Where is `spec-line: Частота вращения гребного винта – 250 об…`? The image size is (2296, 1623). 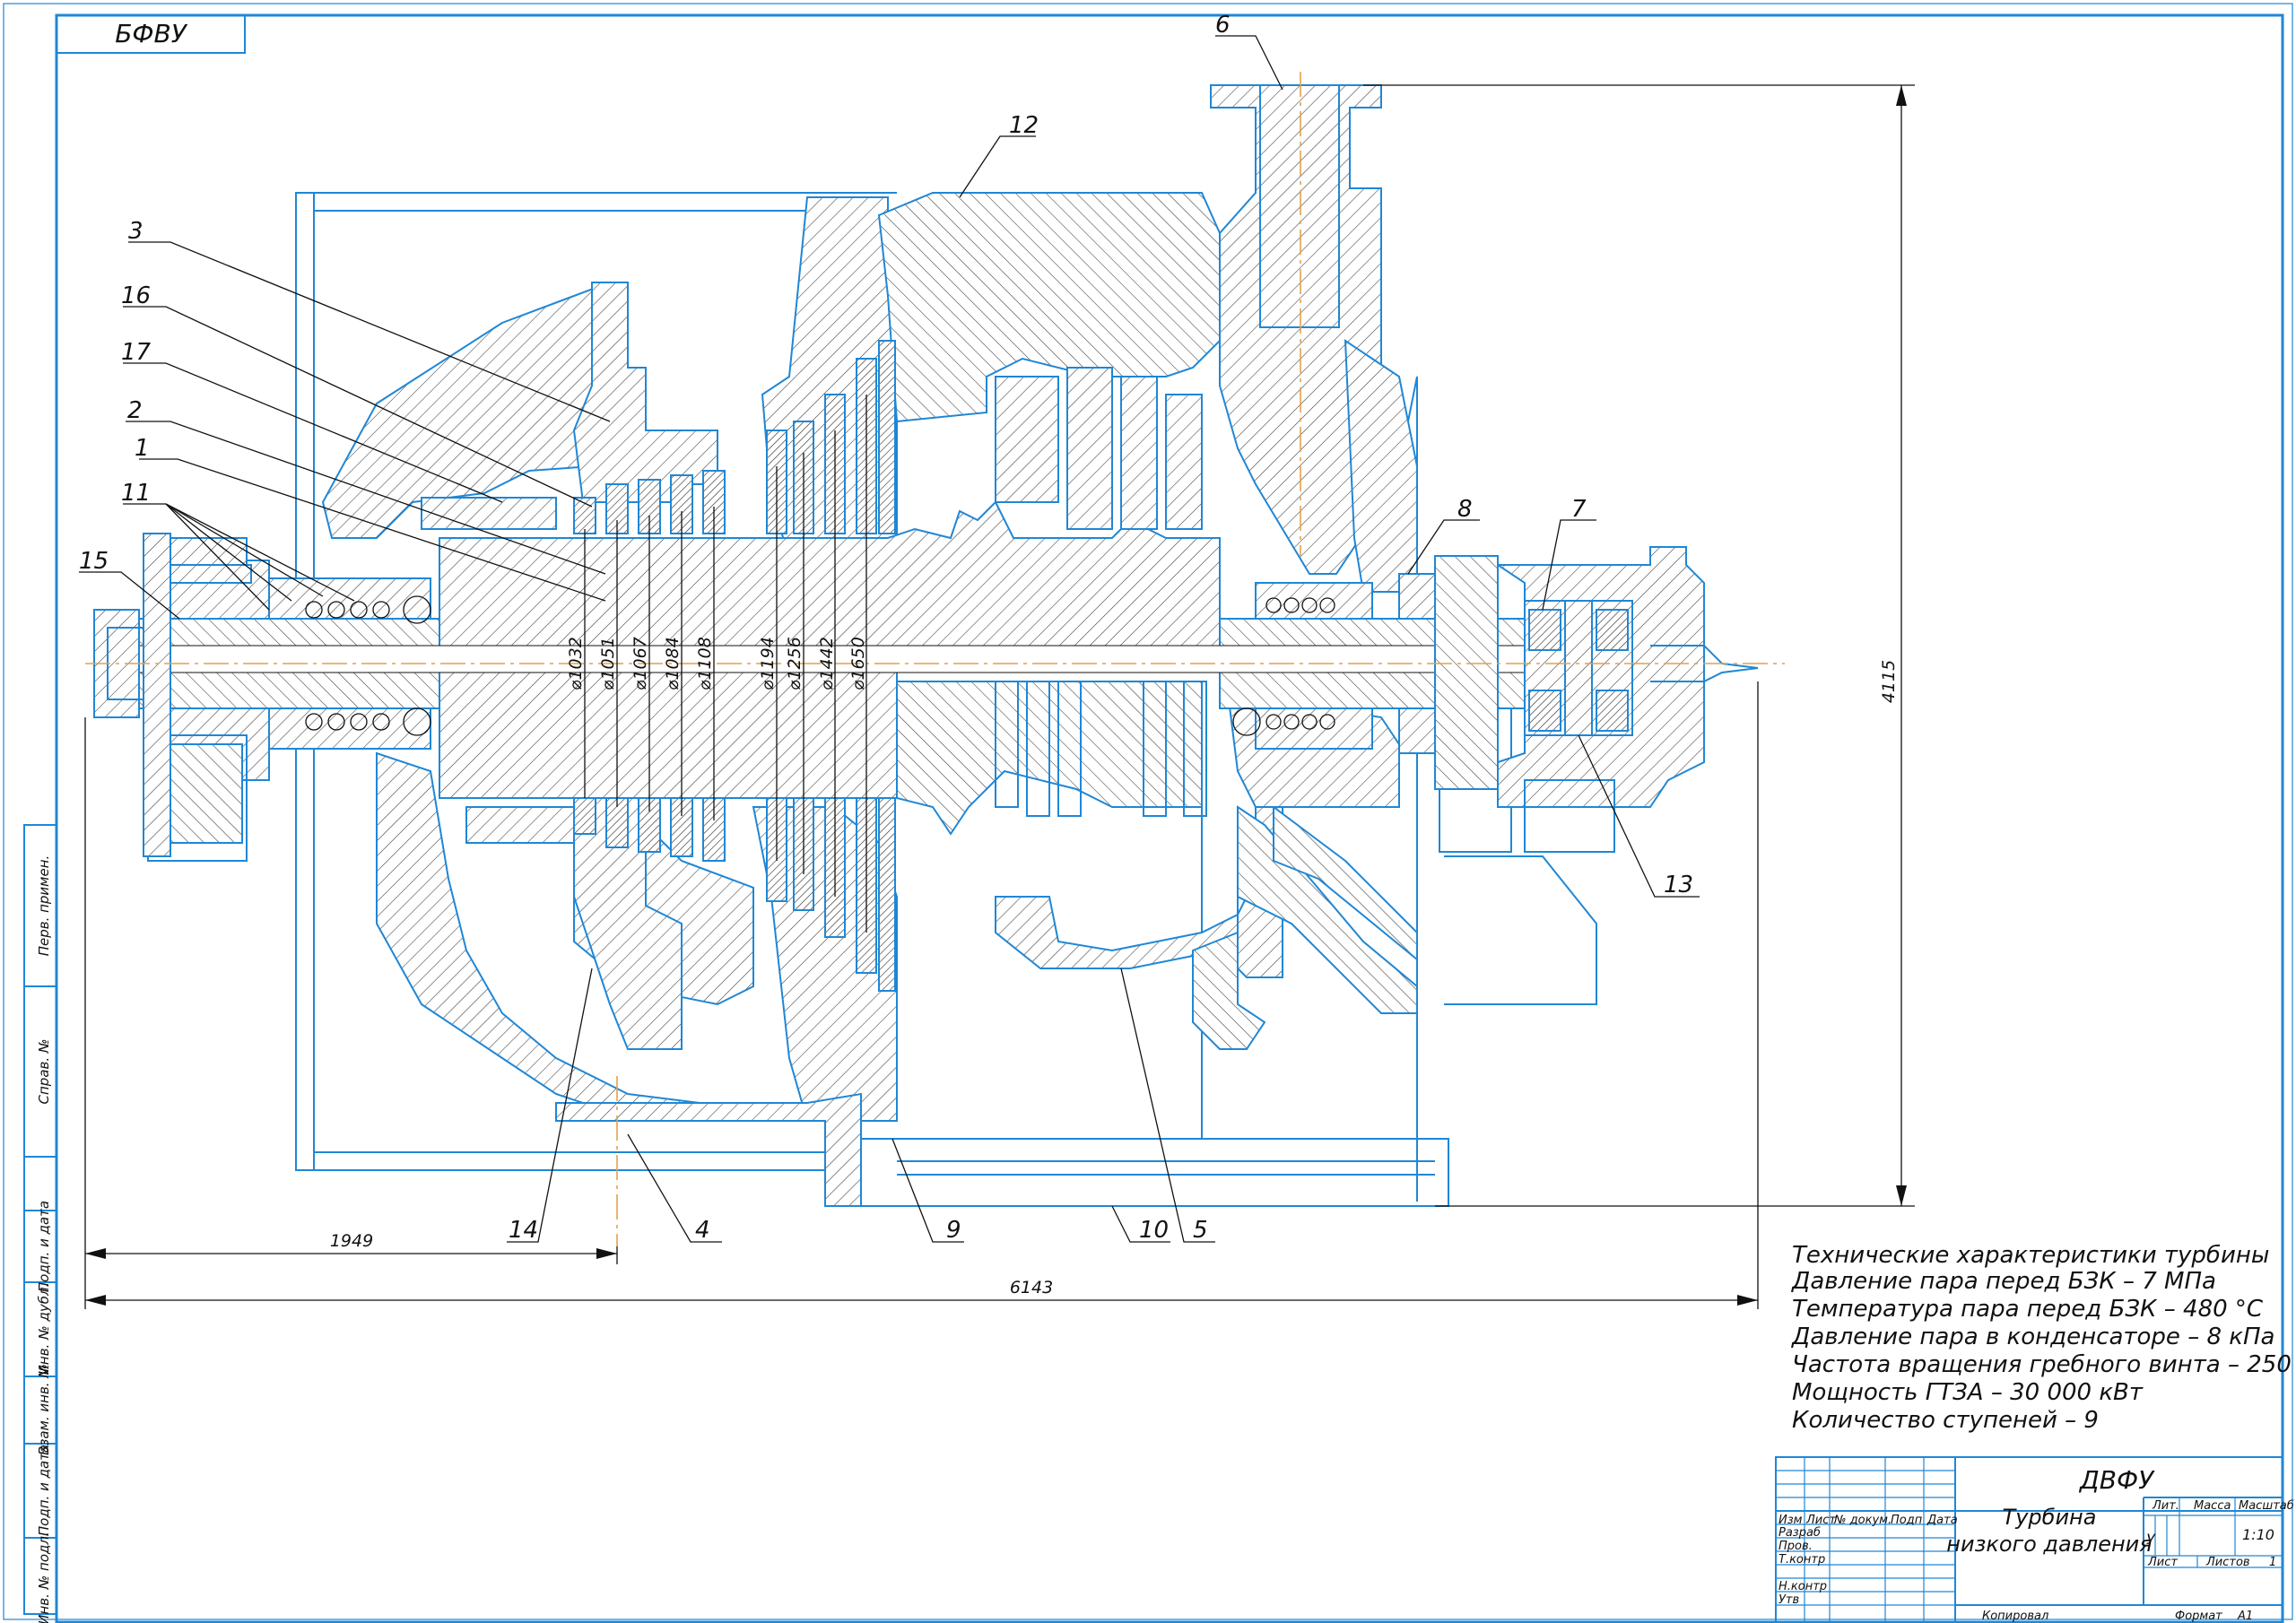
spec-line: Частота вращения гребного винта – 250 об… is located at coordinates (2044, 1364).